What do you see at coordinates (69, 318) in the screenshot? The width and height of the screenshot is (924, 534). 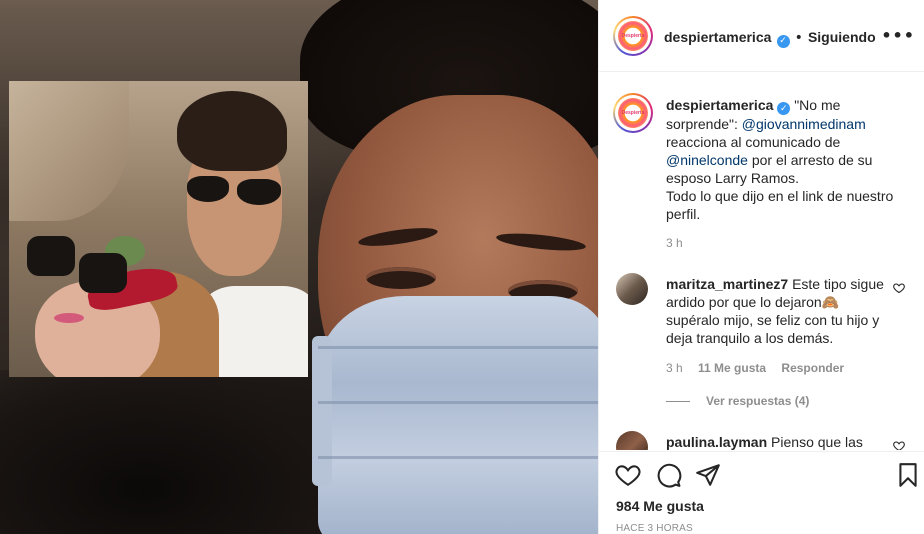 I see `inset-woman-lips` at bounding box center [69, 318].